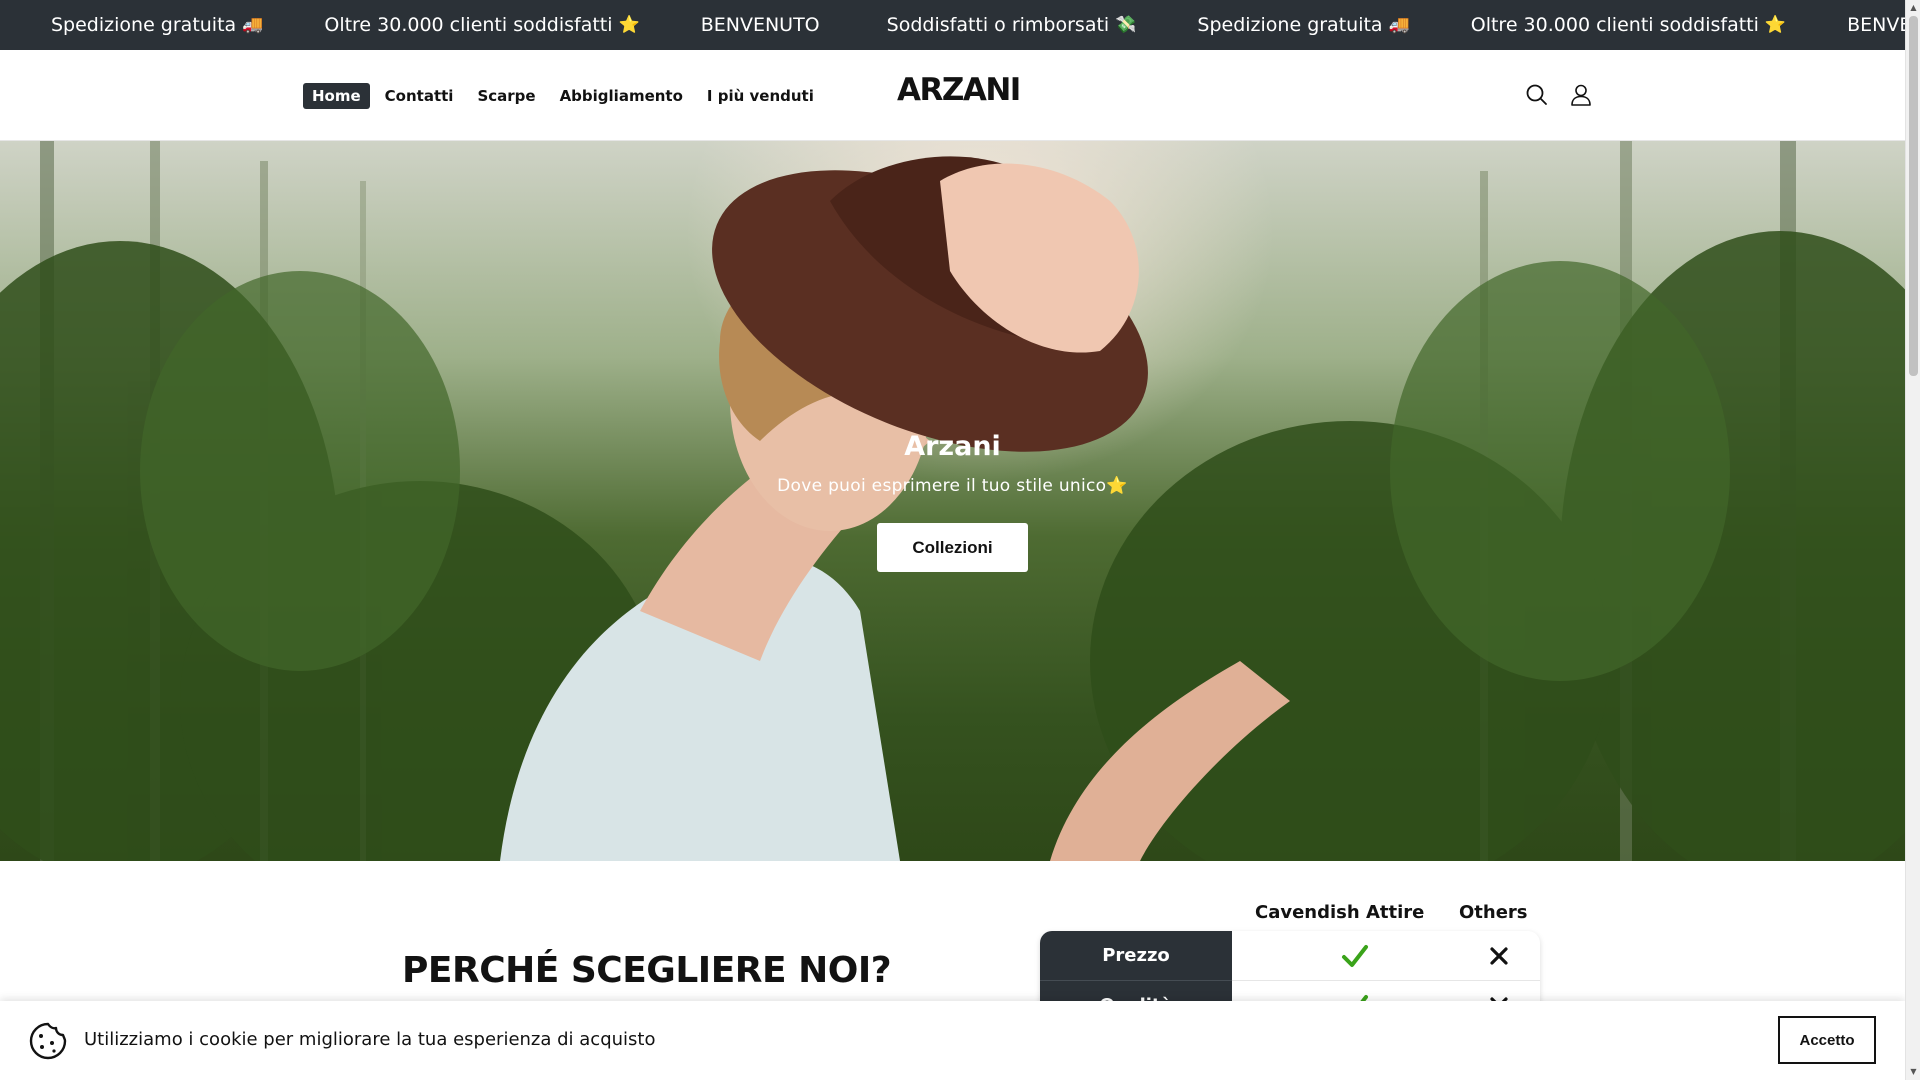  Describe the element at coordinates (419, 96) in the screenshot. I see `nav-contatti: Contatti` at that location.